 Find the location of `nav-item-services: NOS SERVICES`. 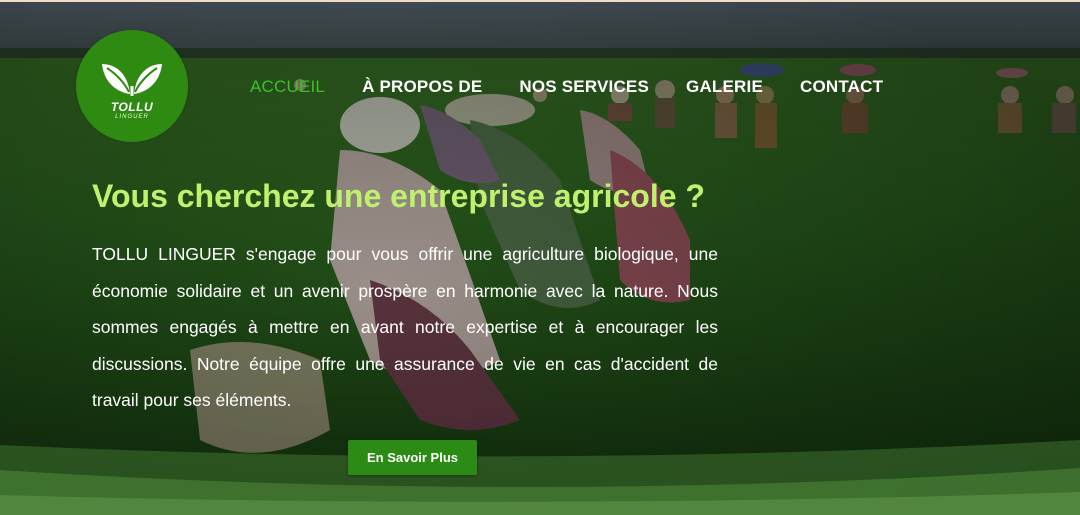

nav-item-services: NOS SERVICES is located at coordinates (584, 87).